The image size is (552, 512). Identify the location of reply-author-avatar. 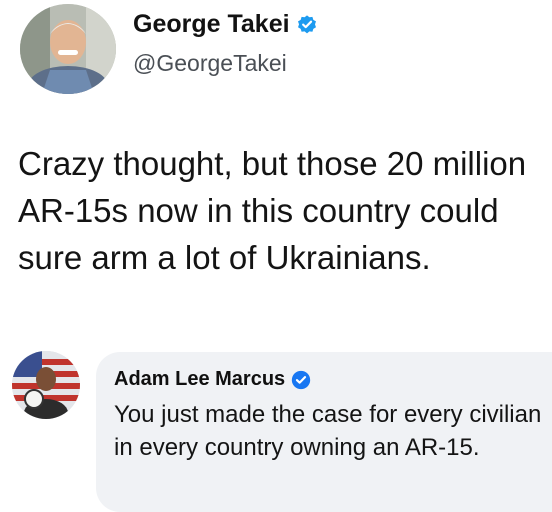
(46, 385).